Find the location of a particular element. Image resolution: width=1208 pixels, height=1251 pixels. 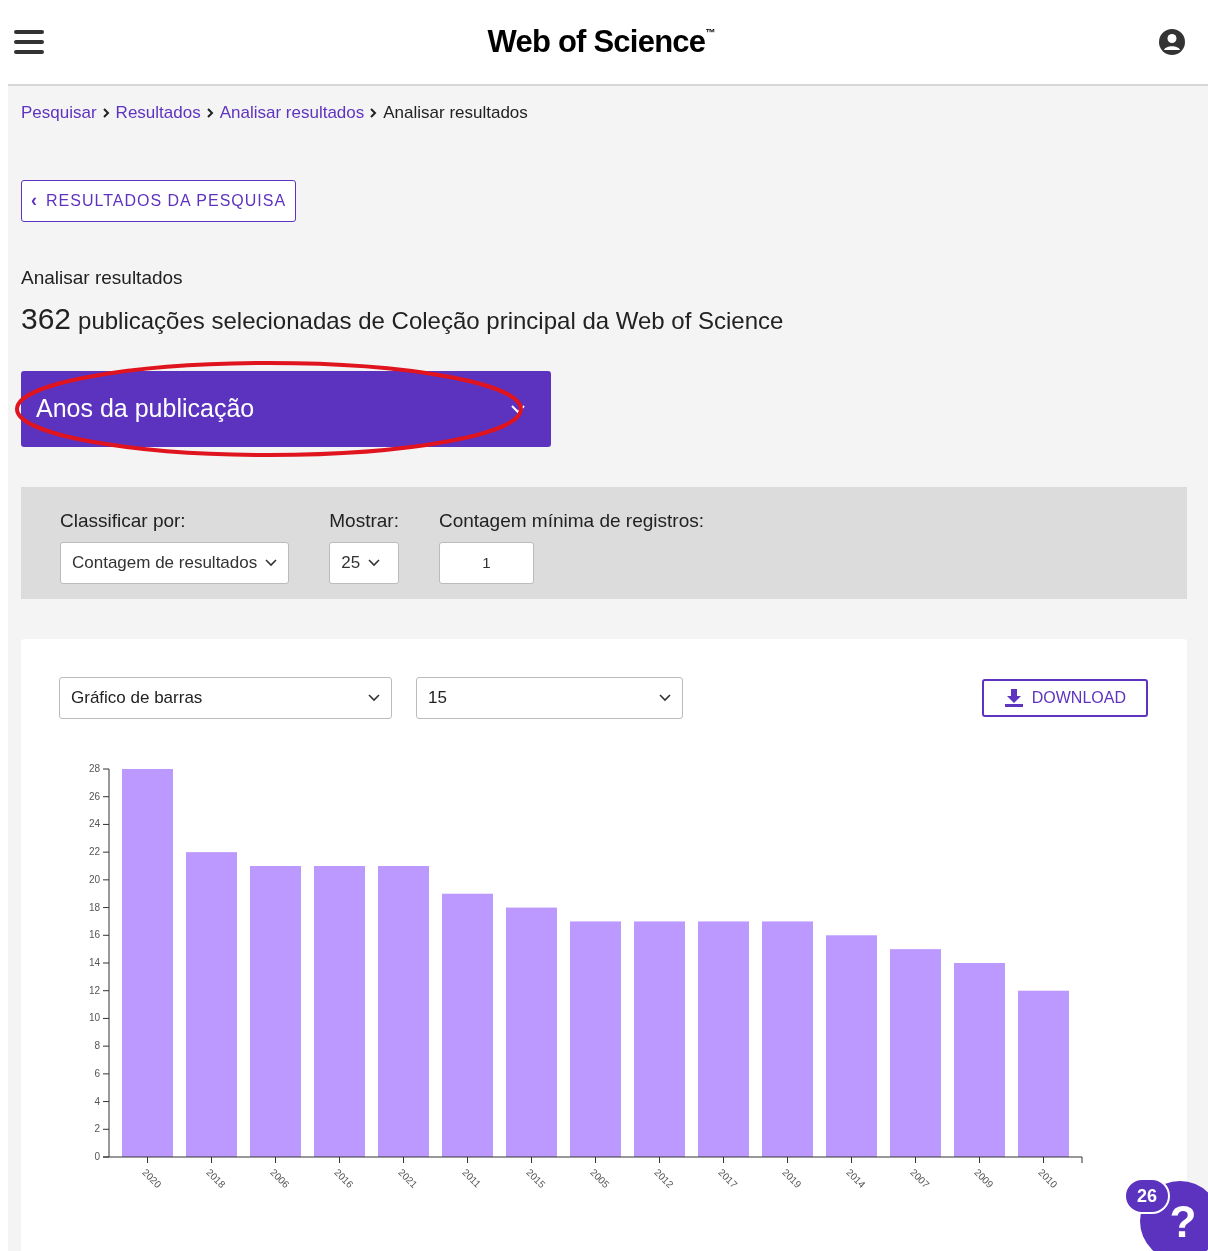

y-tick-label: 10 is located at coordinates (94, 1018).